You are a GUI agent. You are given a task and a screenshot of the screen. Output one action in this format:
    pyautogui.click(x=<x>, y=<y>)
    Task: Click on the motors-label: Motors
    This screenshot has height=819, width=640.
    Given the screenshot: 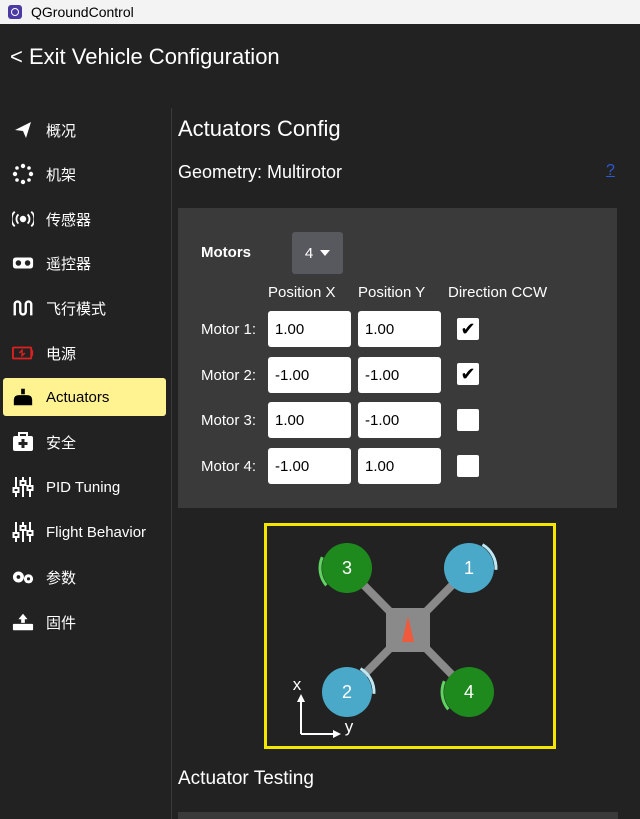 What is the action you would take?
    pyautogui.click(x=226, y=252)
    